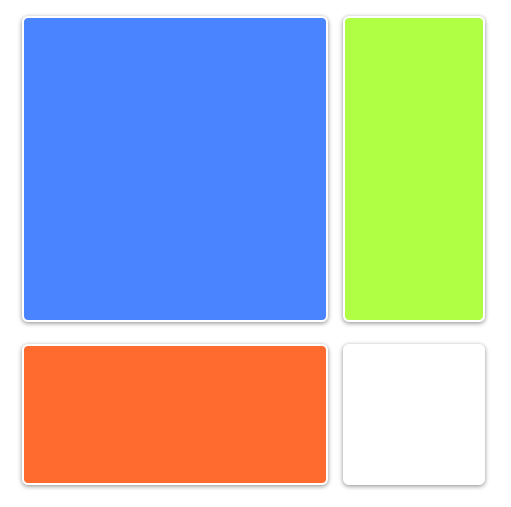  I want to click on white-tile, so click(414, 414).